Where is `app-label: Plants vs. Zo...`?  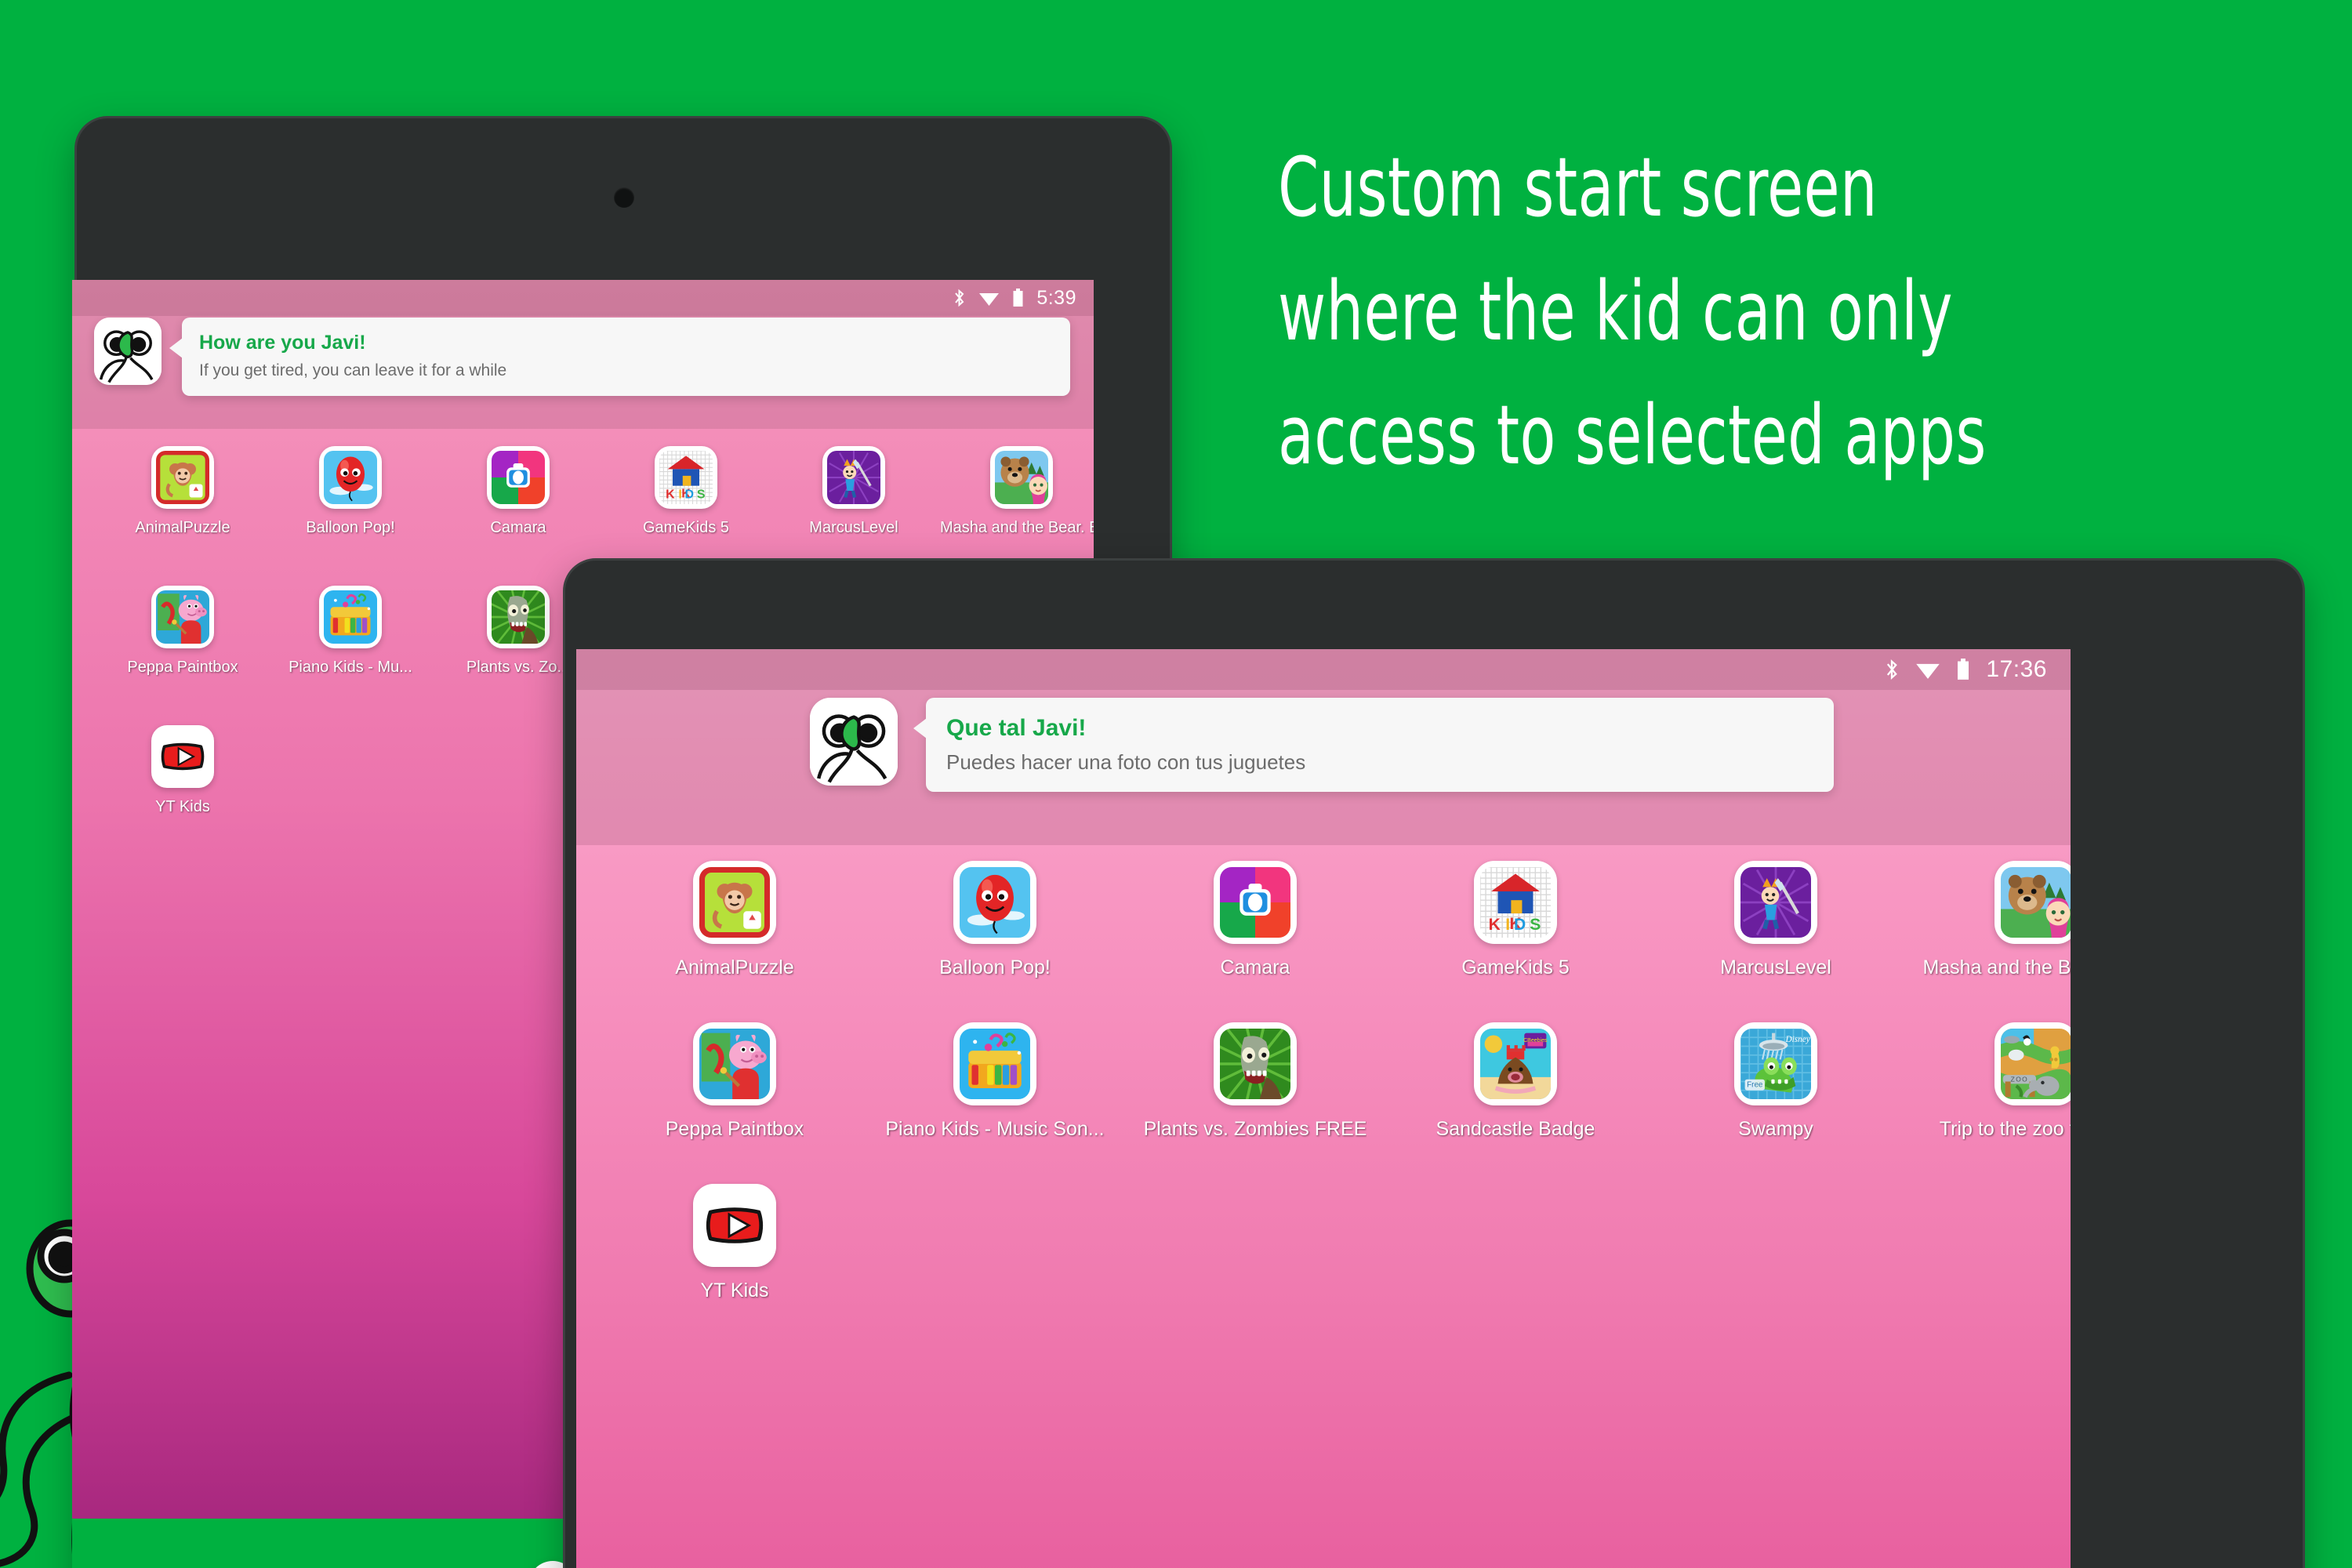 app-label: Plants vs. Zo... is located at coordinates (518, 667).